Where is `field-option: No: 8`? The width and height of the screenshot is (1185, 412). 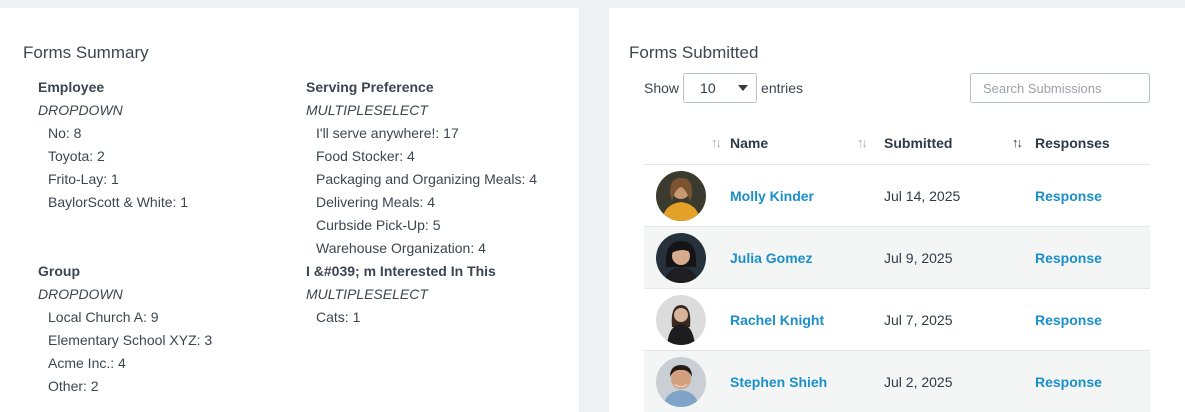
field-option: No: 8 is located at coordinates (65, 133).